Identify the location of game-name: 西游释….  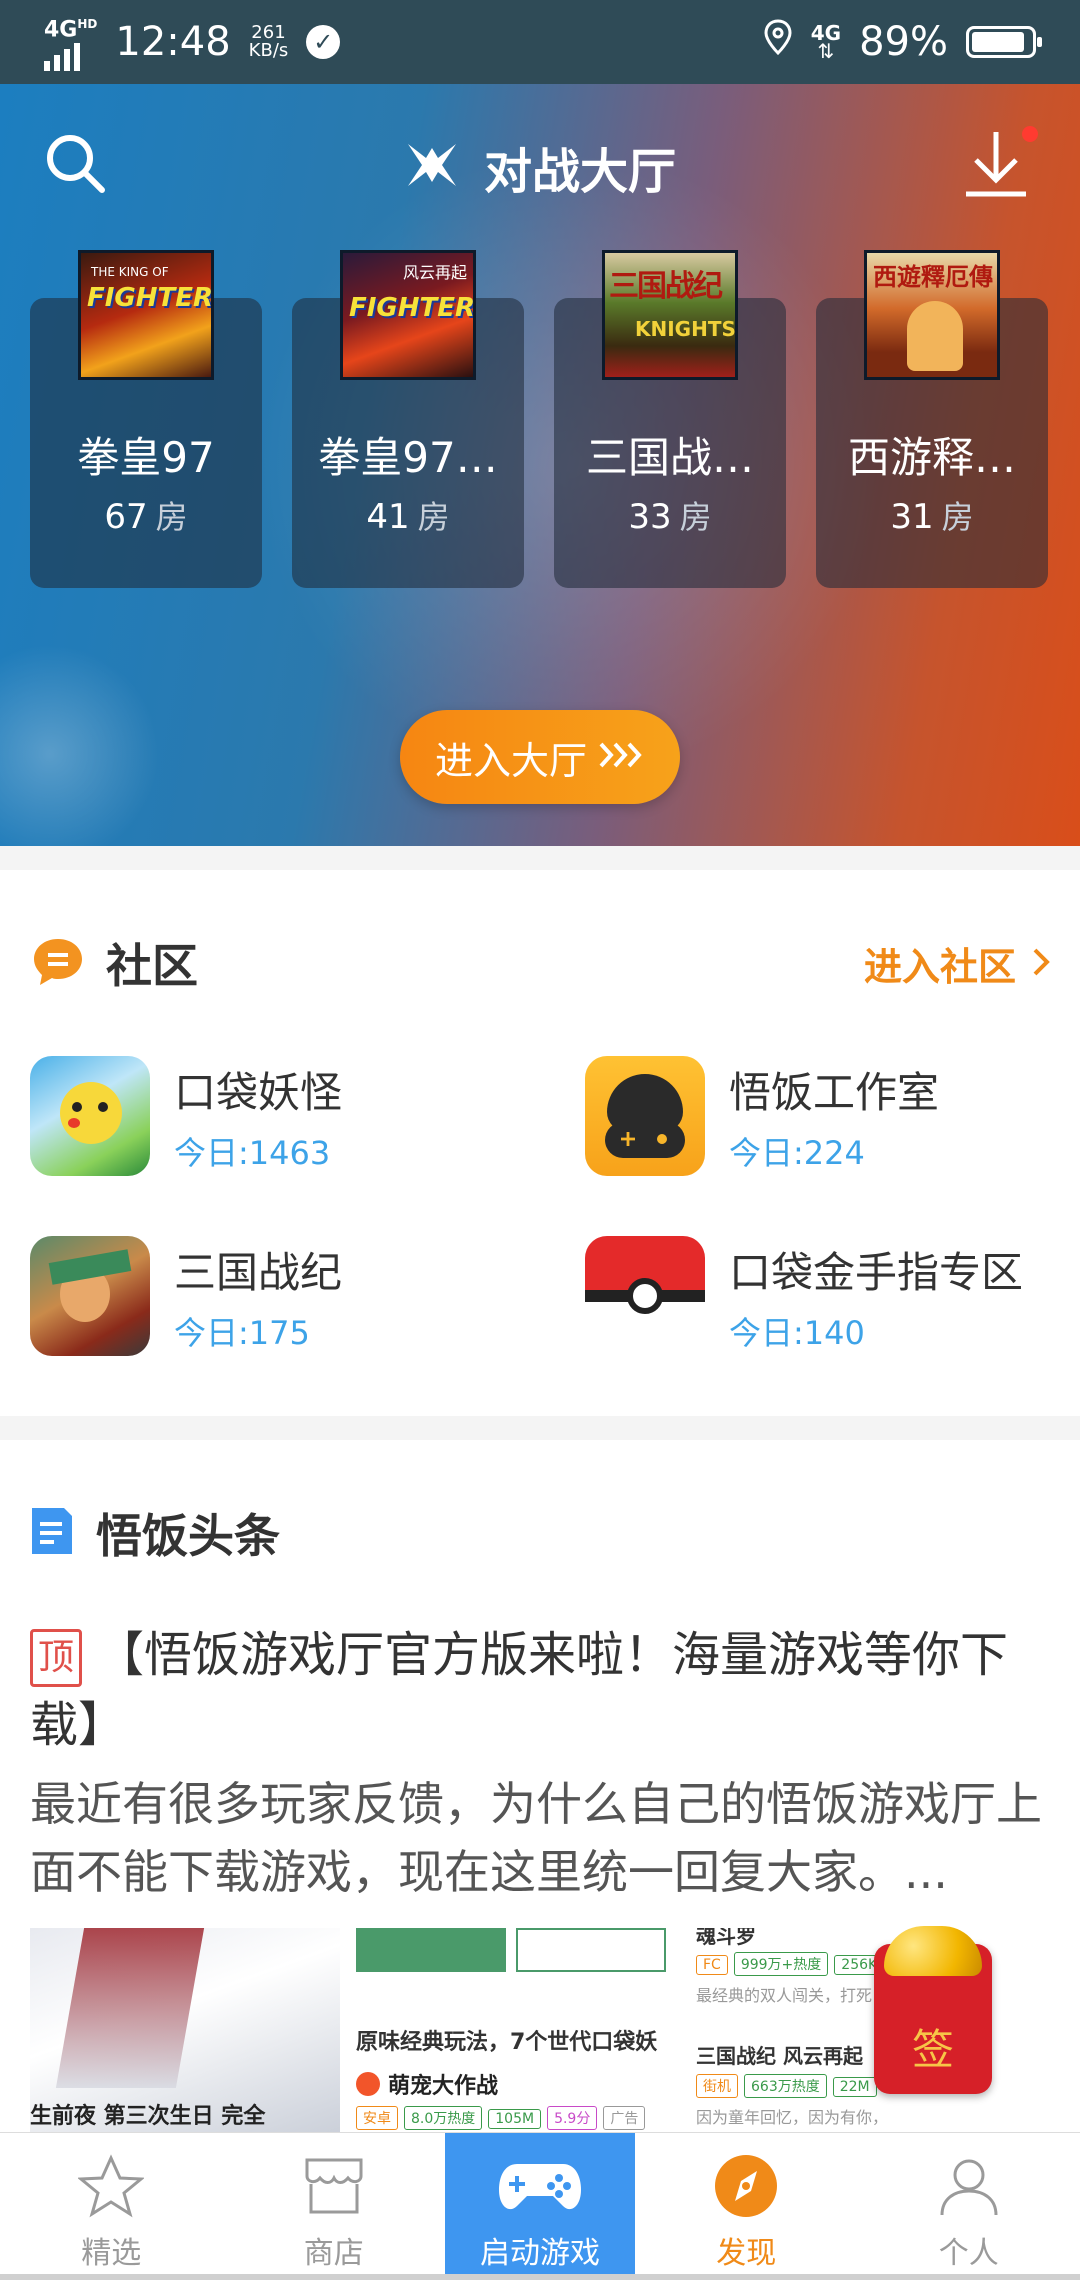
(931, 457).